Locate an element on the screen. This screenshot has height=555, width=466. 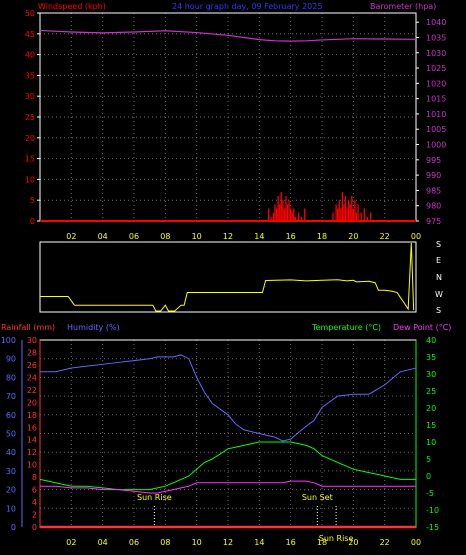
temperature-tick-label: 20 is located at coordinates (431, 408).